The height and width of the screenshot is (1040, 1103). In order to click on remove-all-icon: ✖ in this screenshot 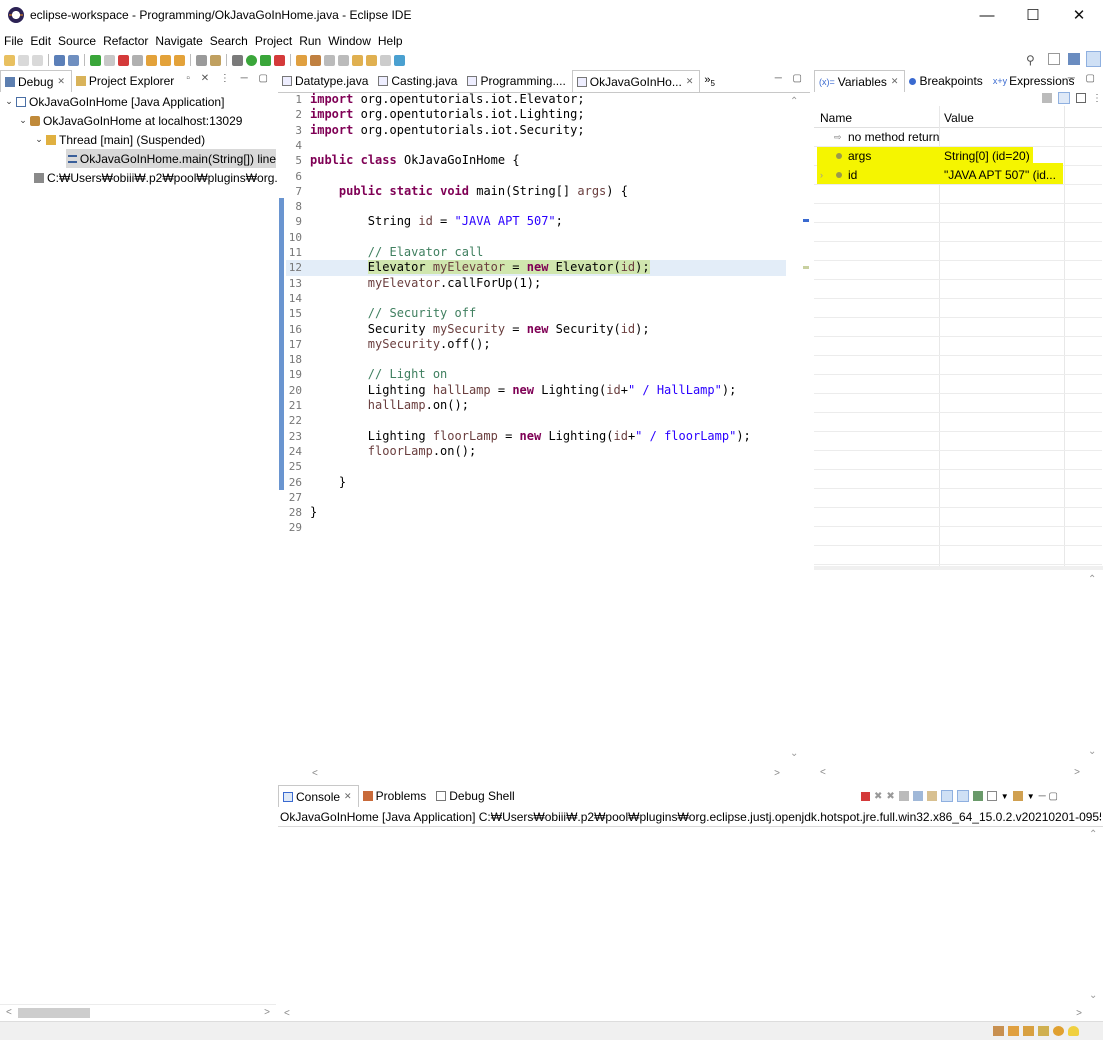, I will do `click(890, 796)`.